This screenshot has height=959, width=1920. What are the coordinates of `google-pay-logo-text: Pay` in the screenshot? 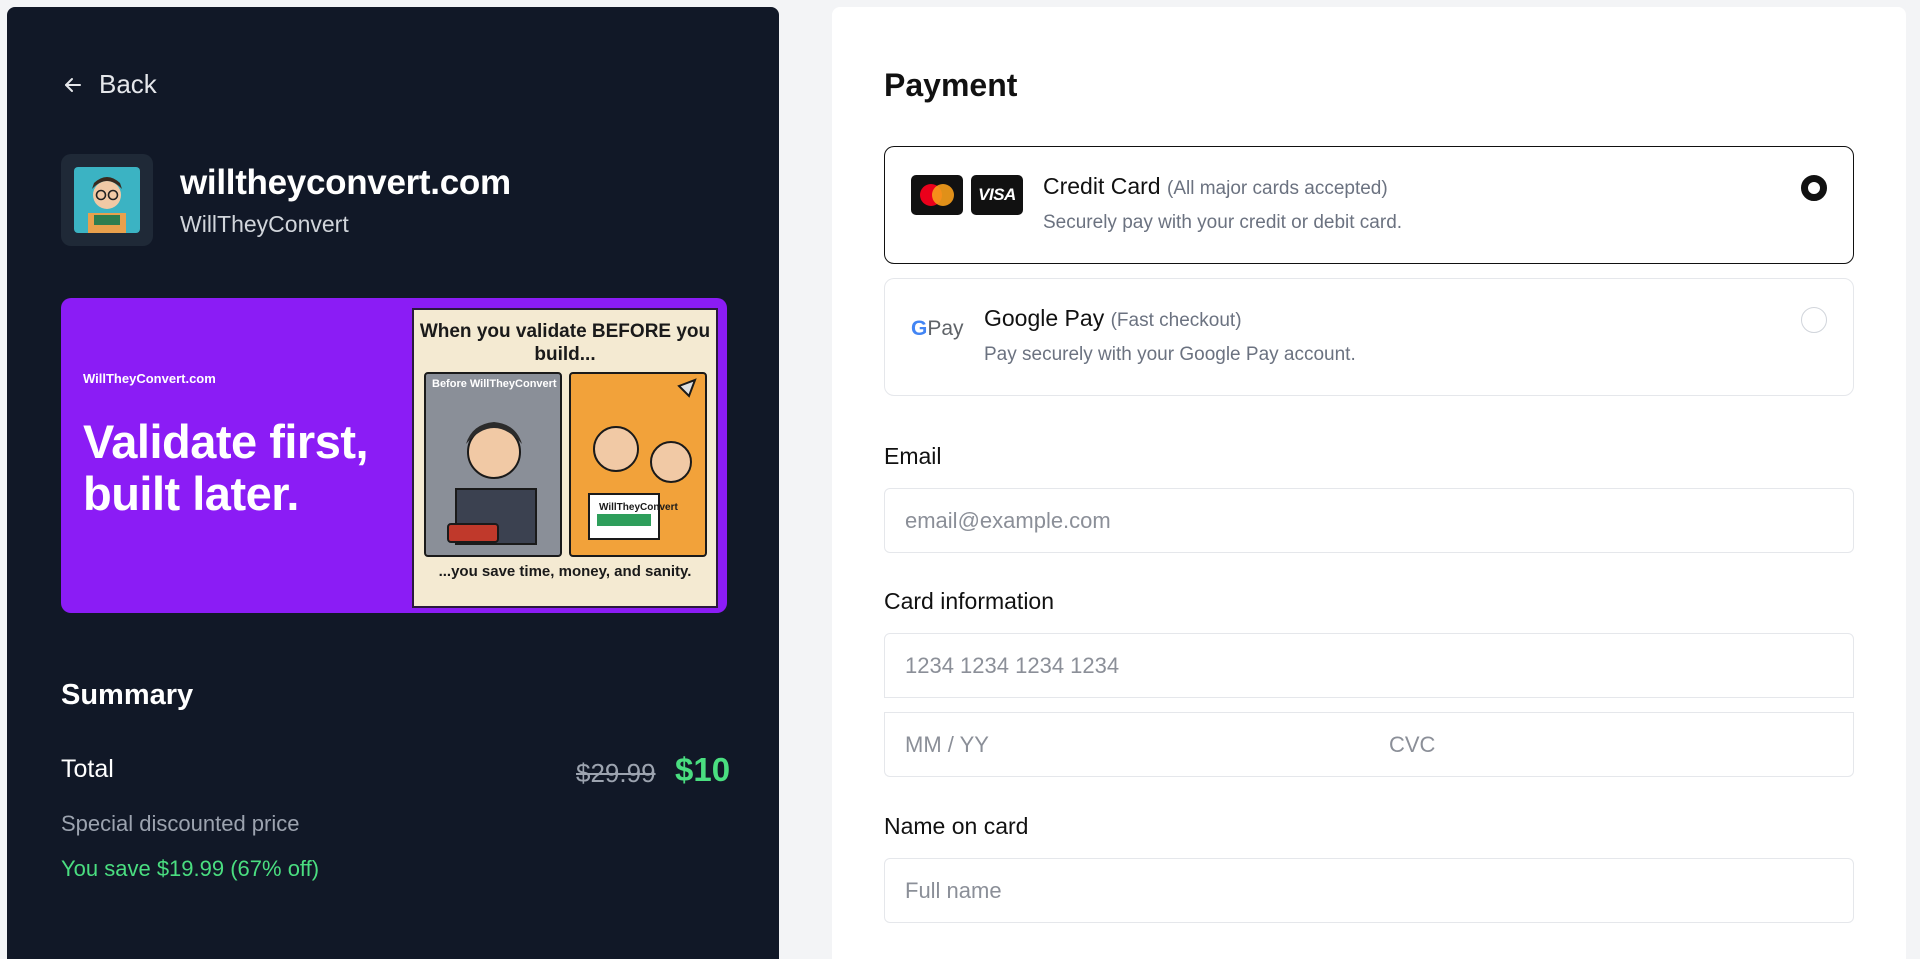 It's located at (945, 328).